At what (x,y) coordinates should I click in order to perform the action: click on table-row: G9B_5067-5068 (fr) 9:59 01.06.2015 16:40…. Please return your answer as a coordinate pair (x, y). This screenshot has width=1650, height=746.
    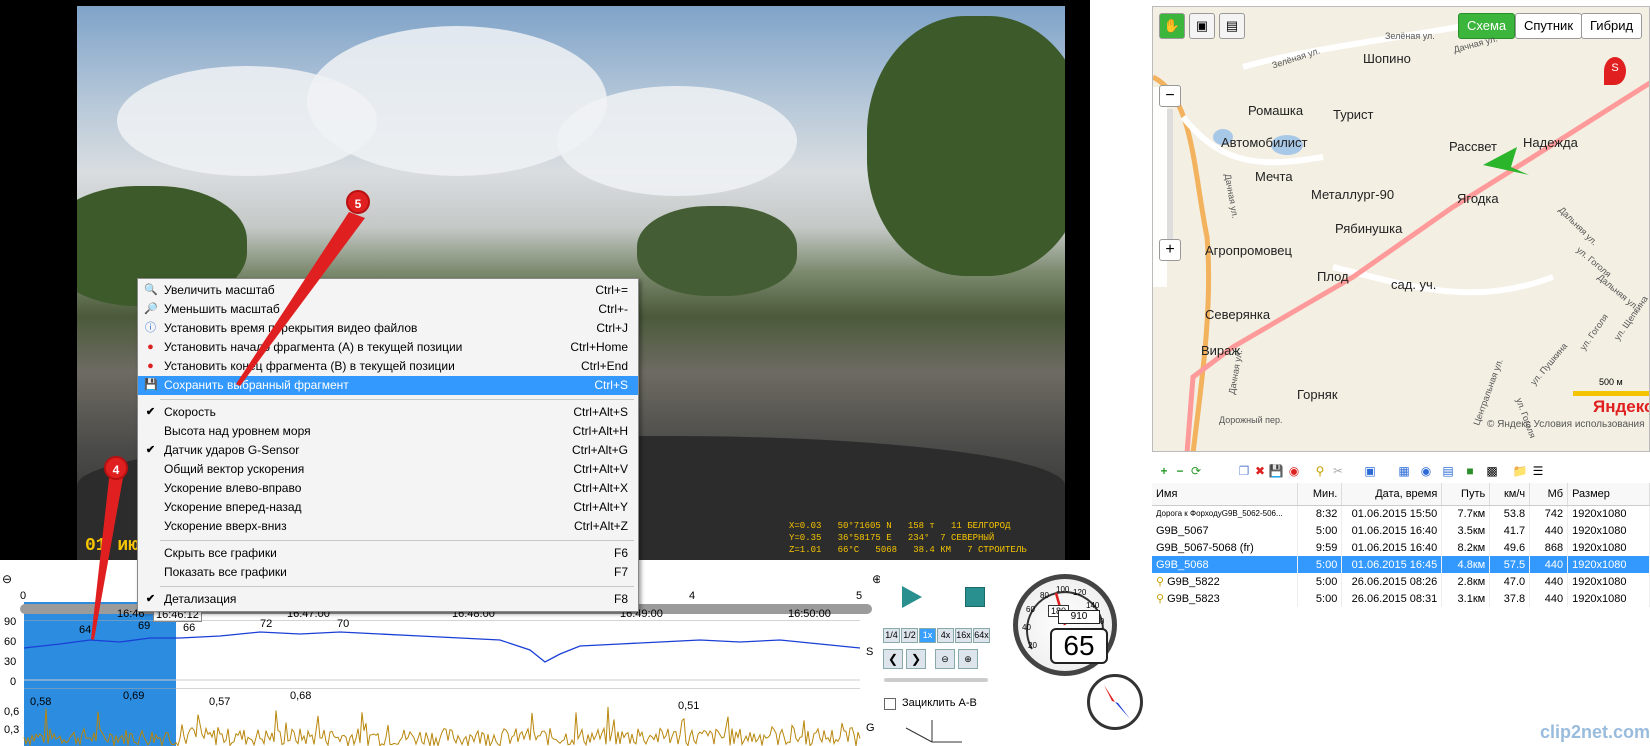
    Looking at the image, I should click on (1401, 547).